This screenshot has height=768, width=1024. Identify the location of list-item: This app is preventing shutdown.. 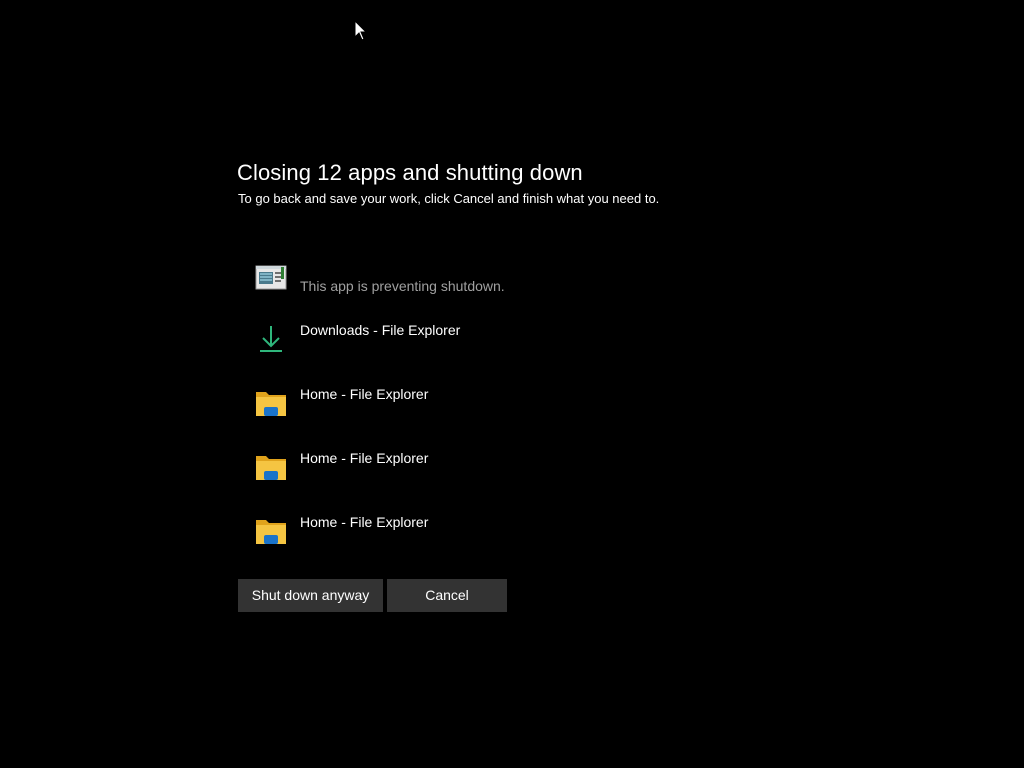
(504, 290).